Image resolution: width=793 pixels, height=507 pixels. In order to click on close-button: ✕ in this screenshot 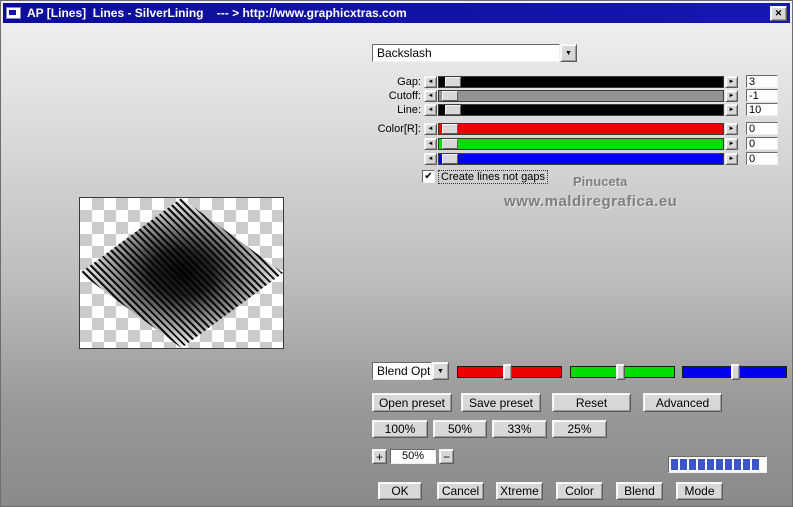, I will do `click(778, 13)`.